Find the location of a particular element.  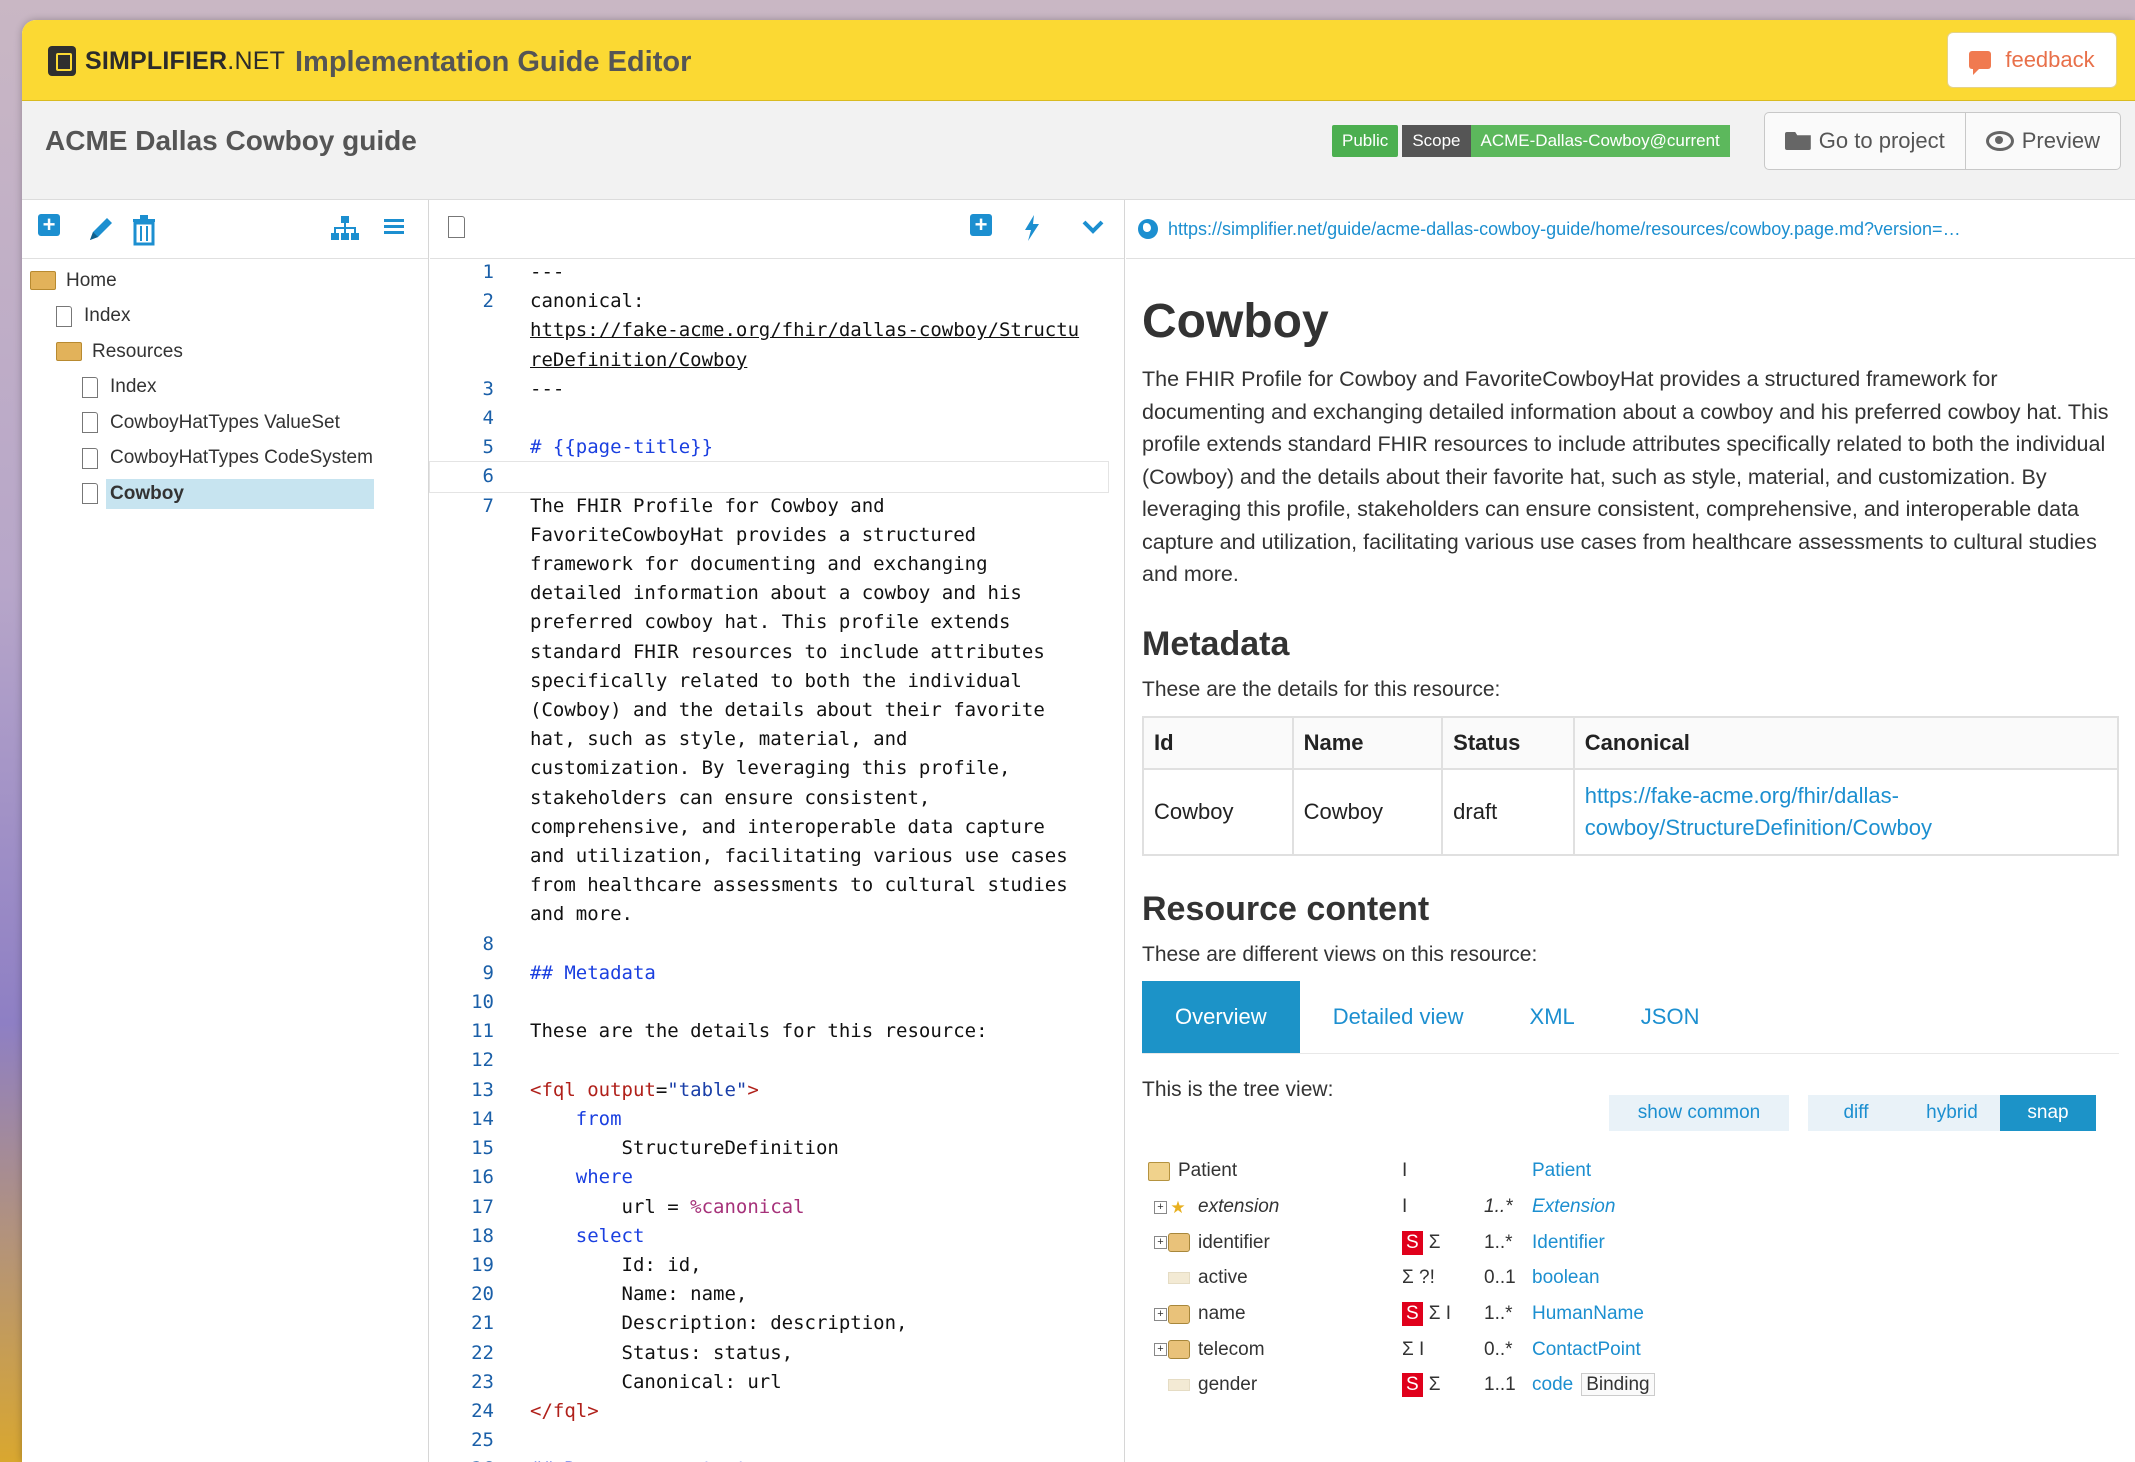

edit-page-button is located at coordinates (101, 232).